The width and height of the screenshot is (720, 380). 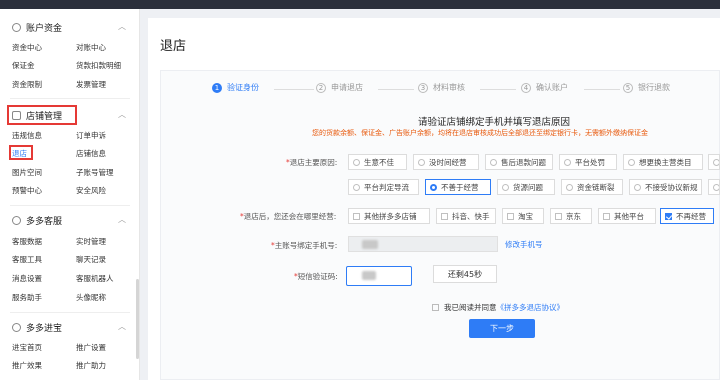 What do you see at coordinates (494, 122) in the screenshot?
I see `form-headline: 请验证店铺绑定手机并填写退店原因` at bounding box center [494, 122].